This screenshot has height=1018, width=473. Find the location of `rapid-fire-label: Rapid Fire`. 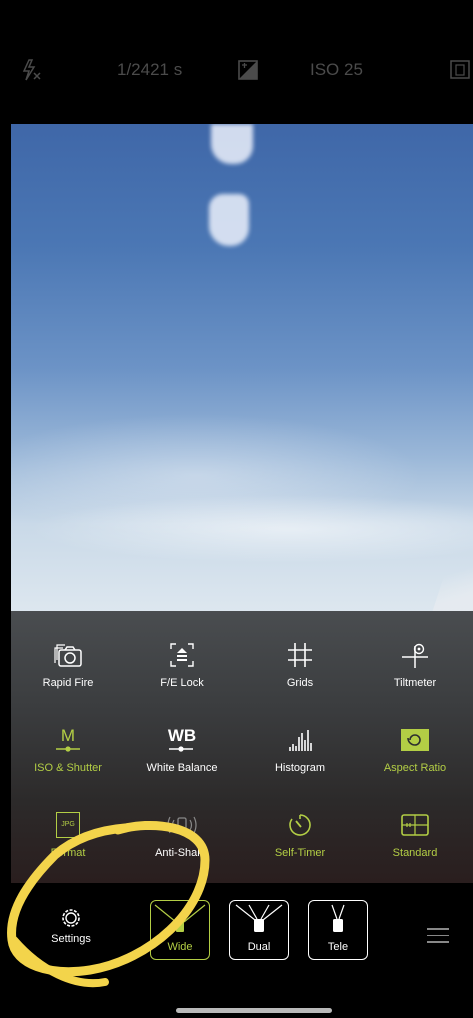

rapid-fire-label: Rapid Fire is located at coordinates (68, 683).